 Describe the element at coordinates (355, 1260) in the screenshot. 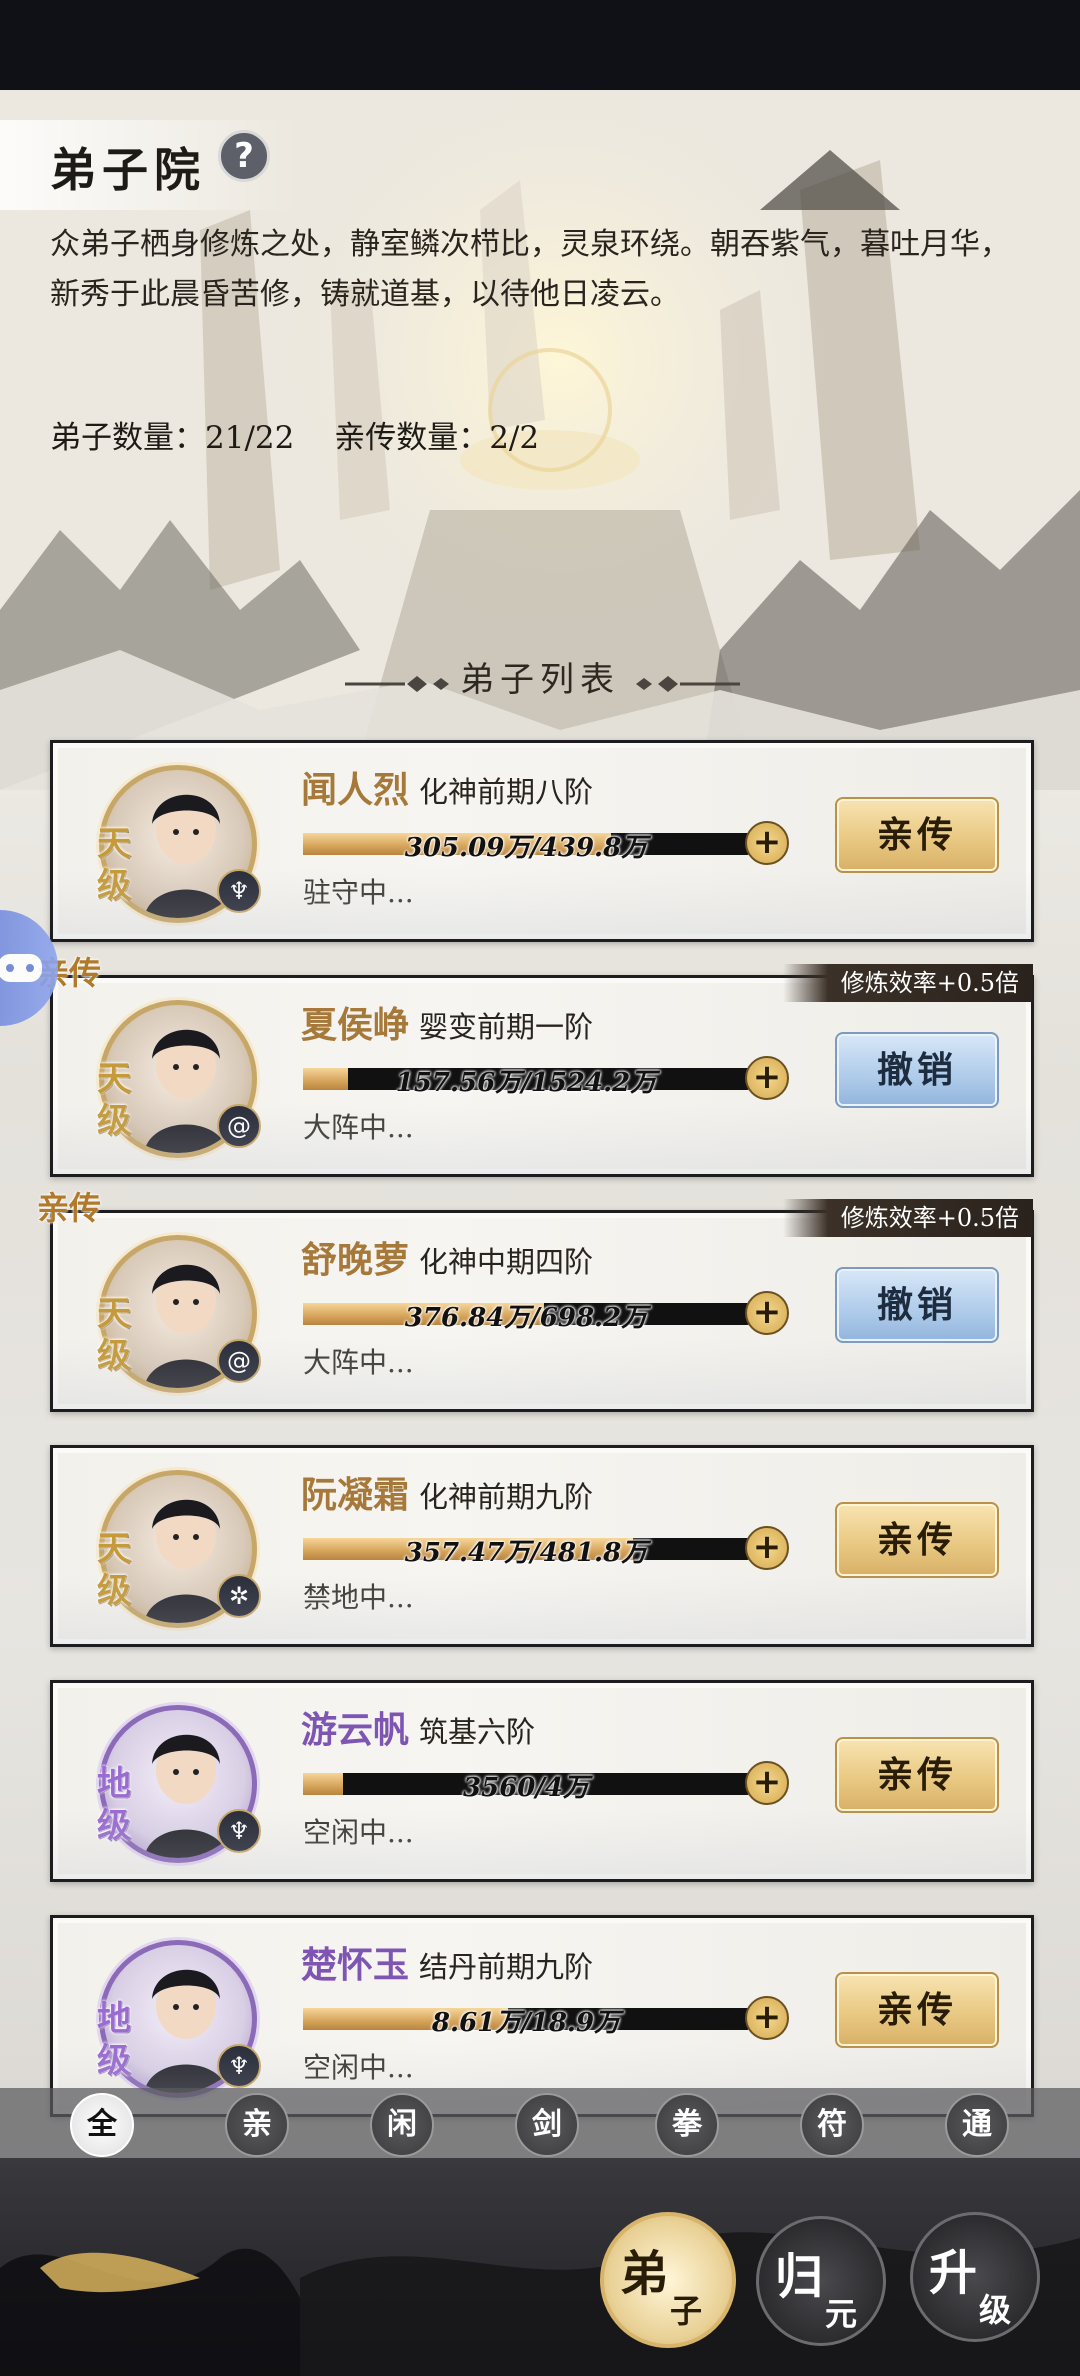

I see `disciple-name: 舒晚萝` at that location.